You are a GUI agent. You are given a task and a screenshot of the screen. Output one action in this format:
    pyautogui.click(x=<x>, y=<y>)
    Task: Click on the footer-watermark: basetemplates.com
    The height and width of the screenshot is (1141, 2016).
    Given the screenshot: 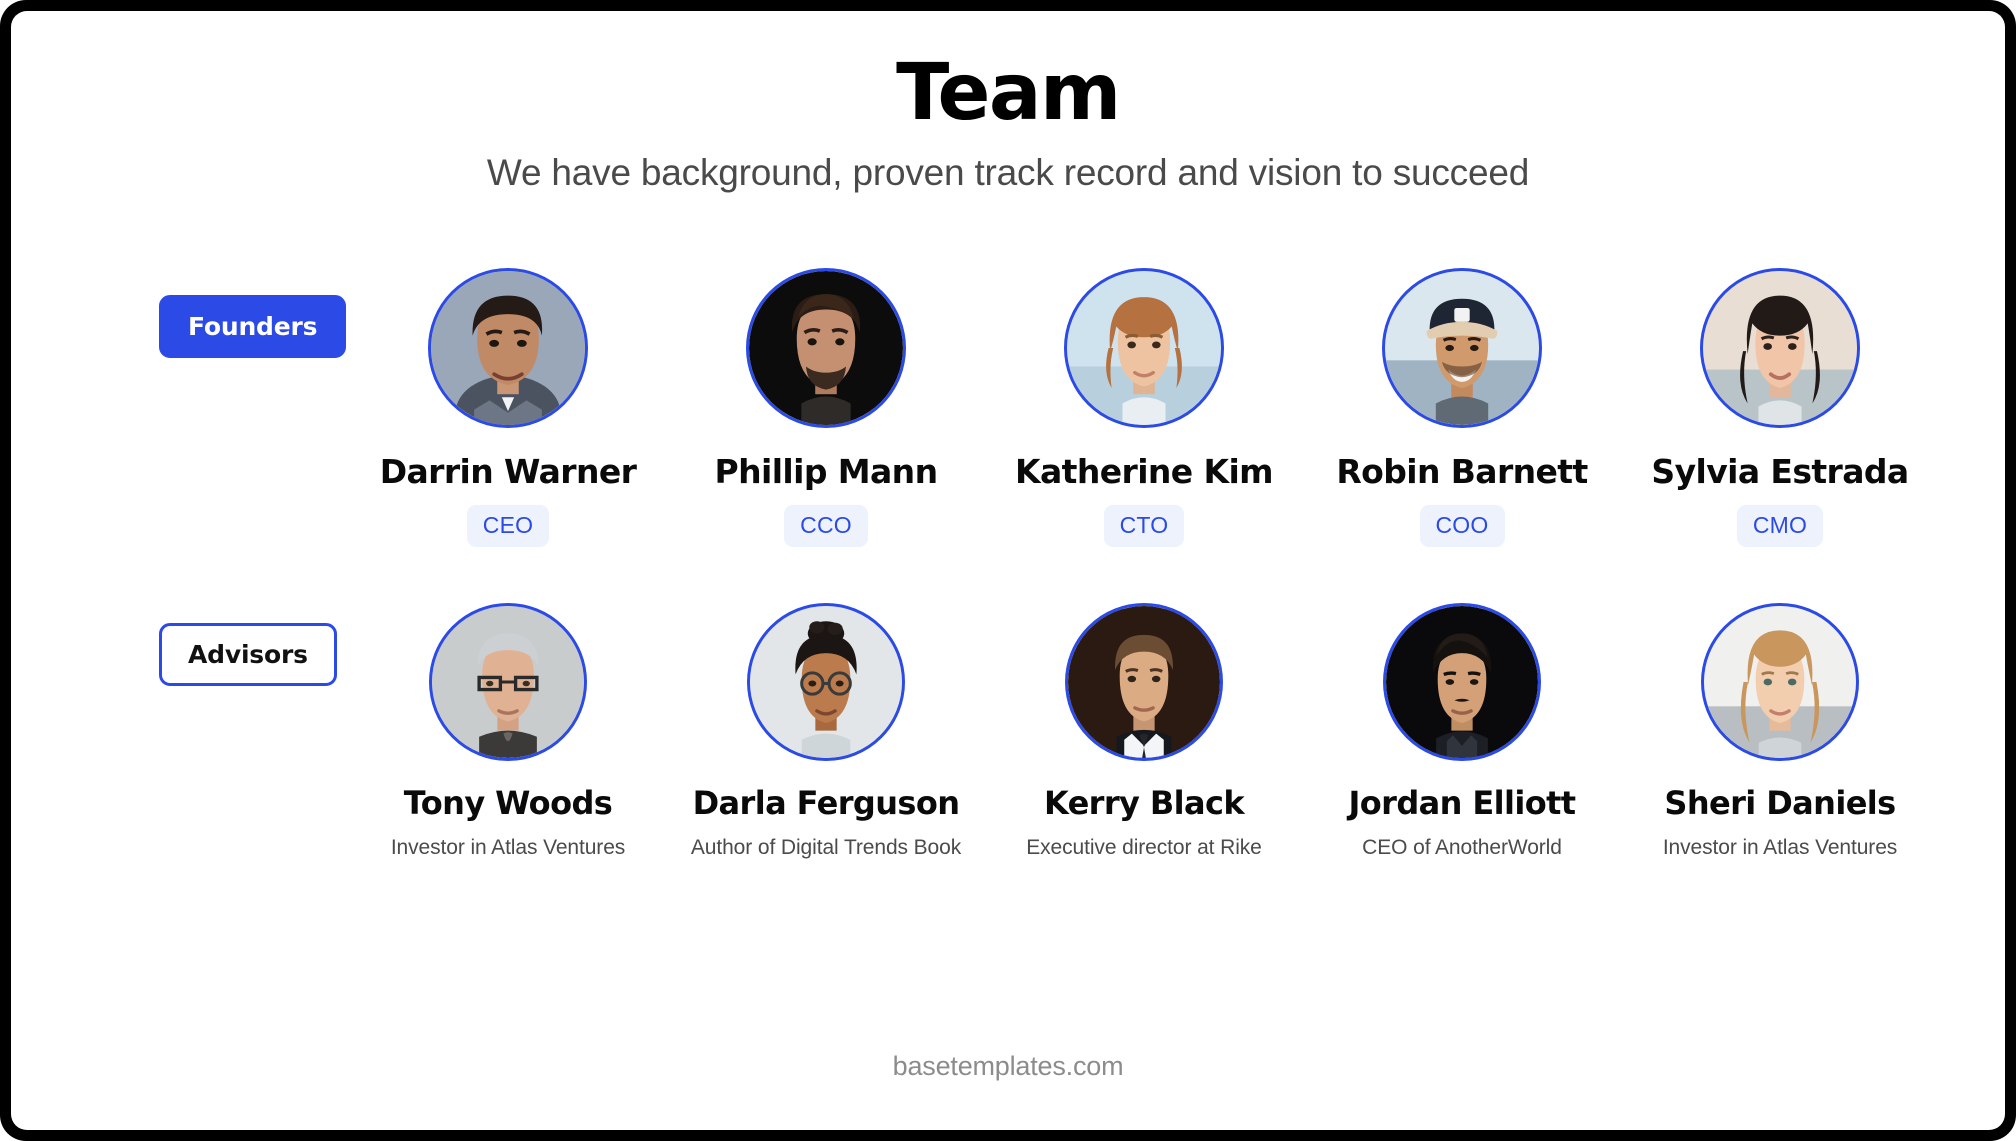 What is the action you would take?
    pyautogui.click(x=1008, y=1066)
    